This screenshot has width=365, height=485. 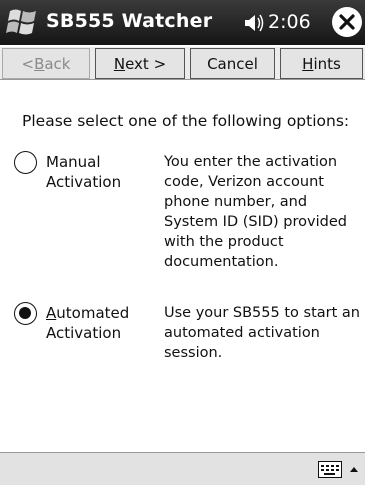 I want to click on manual-activation-label-line1: Manual, so click(x=73, y=162).